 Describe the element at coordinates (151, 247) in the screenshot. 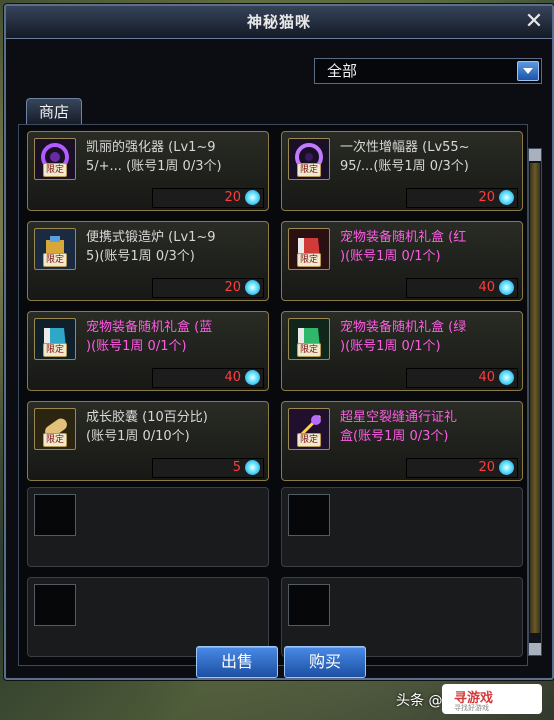

I see `item-name: 便携式锻造炉 (Lv1~9 5)(账号1周 0/3个)` at that location.